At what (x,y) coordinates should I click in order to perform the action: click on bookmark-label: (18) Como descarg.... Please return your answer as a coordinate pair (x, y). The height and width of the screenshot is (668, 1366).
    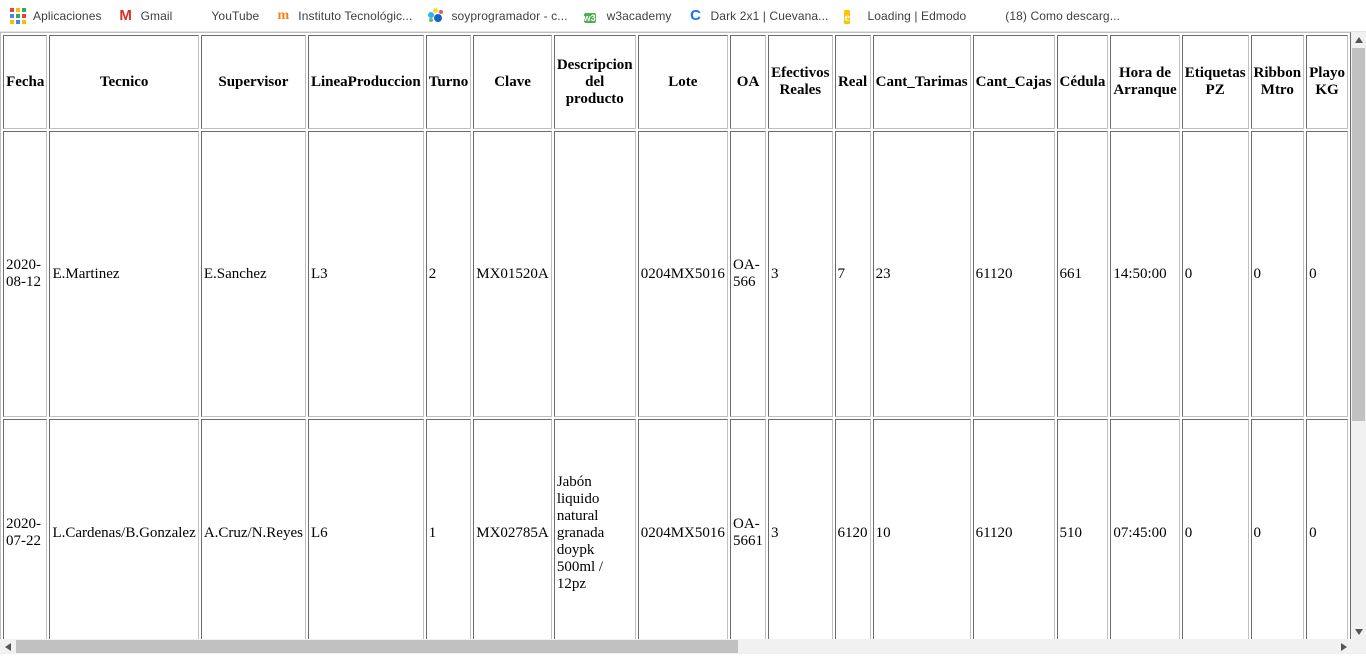
    Looking at the image, I should click on (1062, 15).